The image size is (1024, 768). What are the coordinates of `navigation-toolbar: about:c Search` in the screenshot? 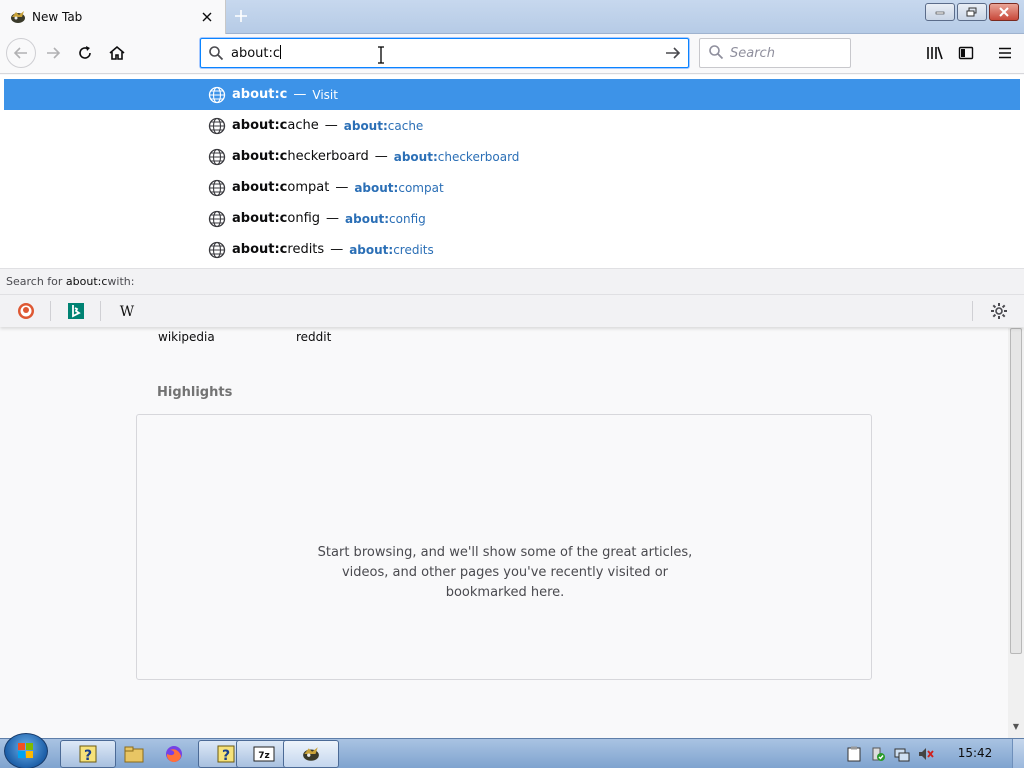 It's located at (512, 54).